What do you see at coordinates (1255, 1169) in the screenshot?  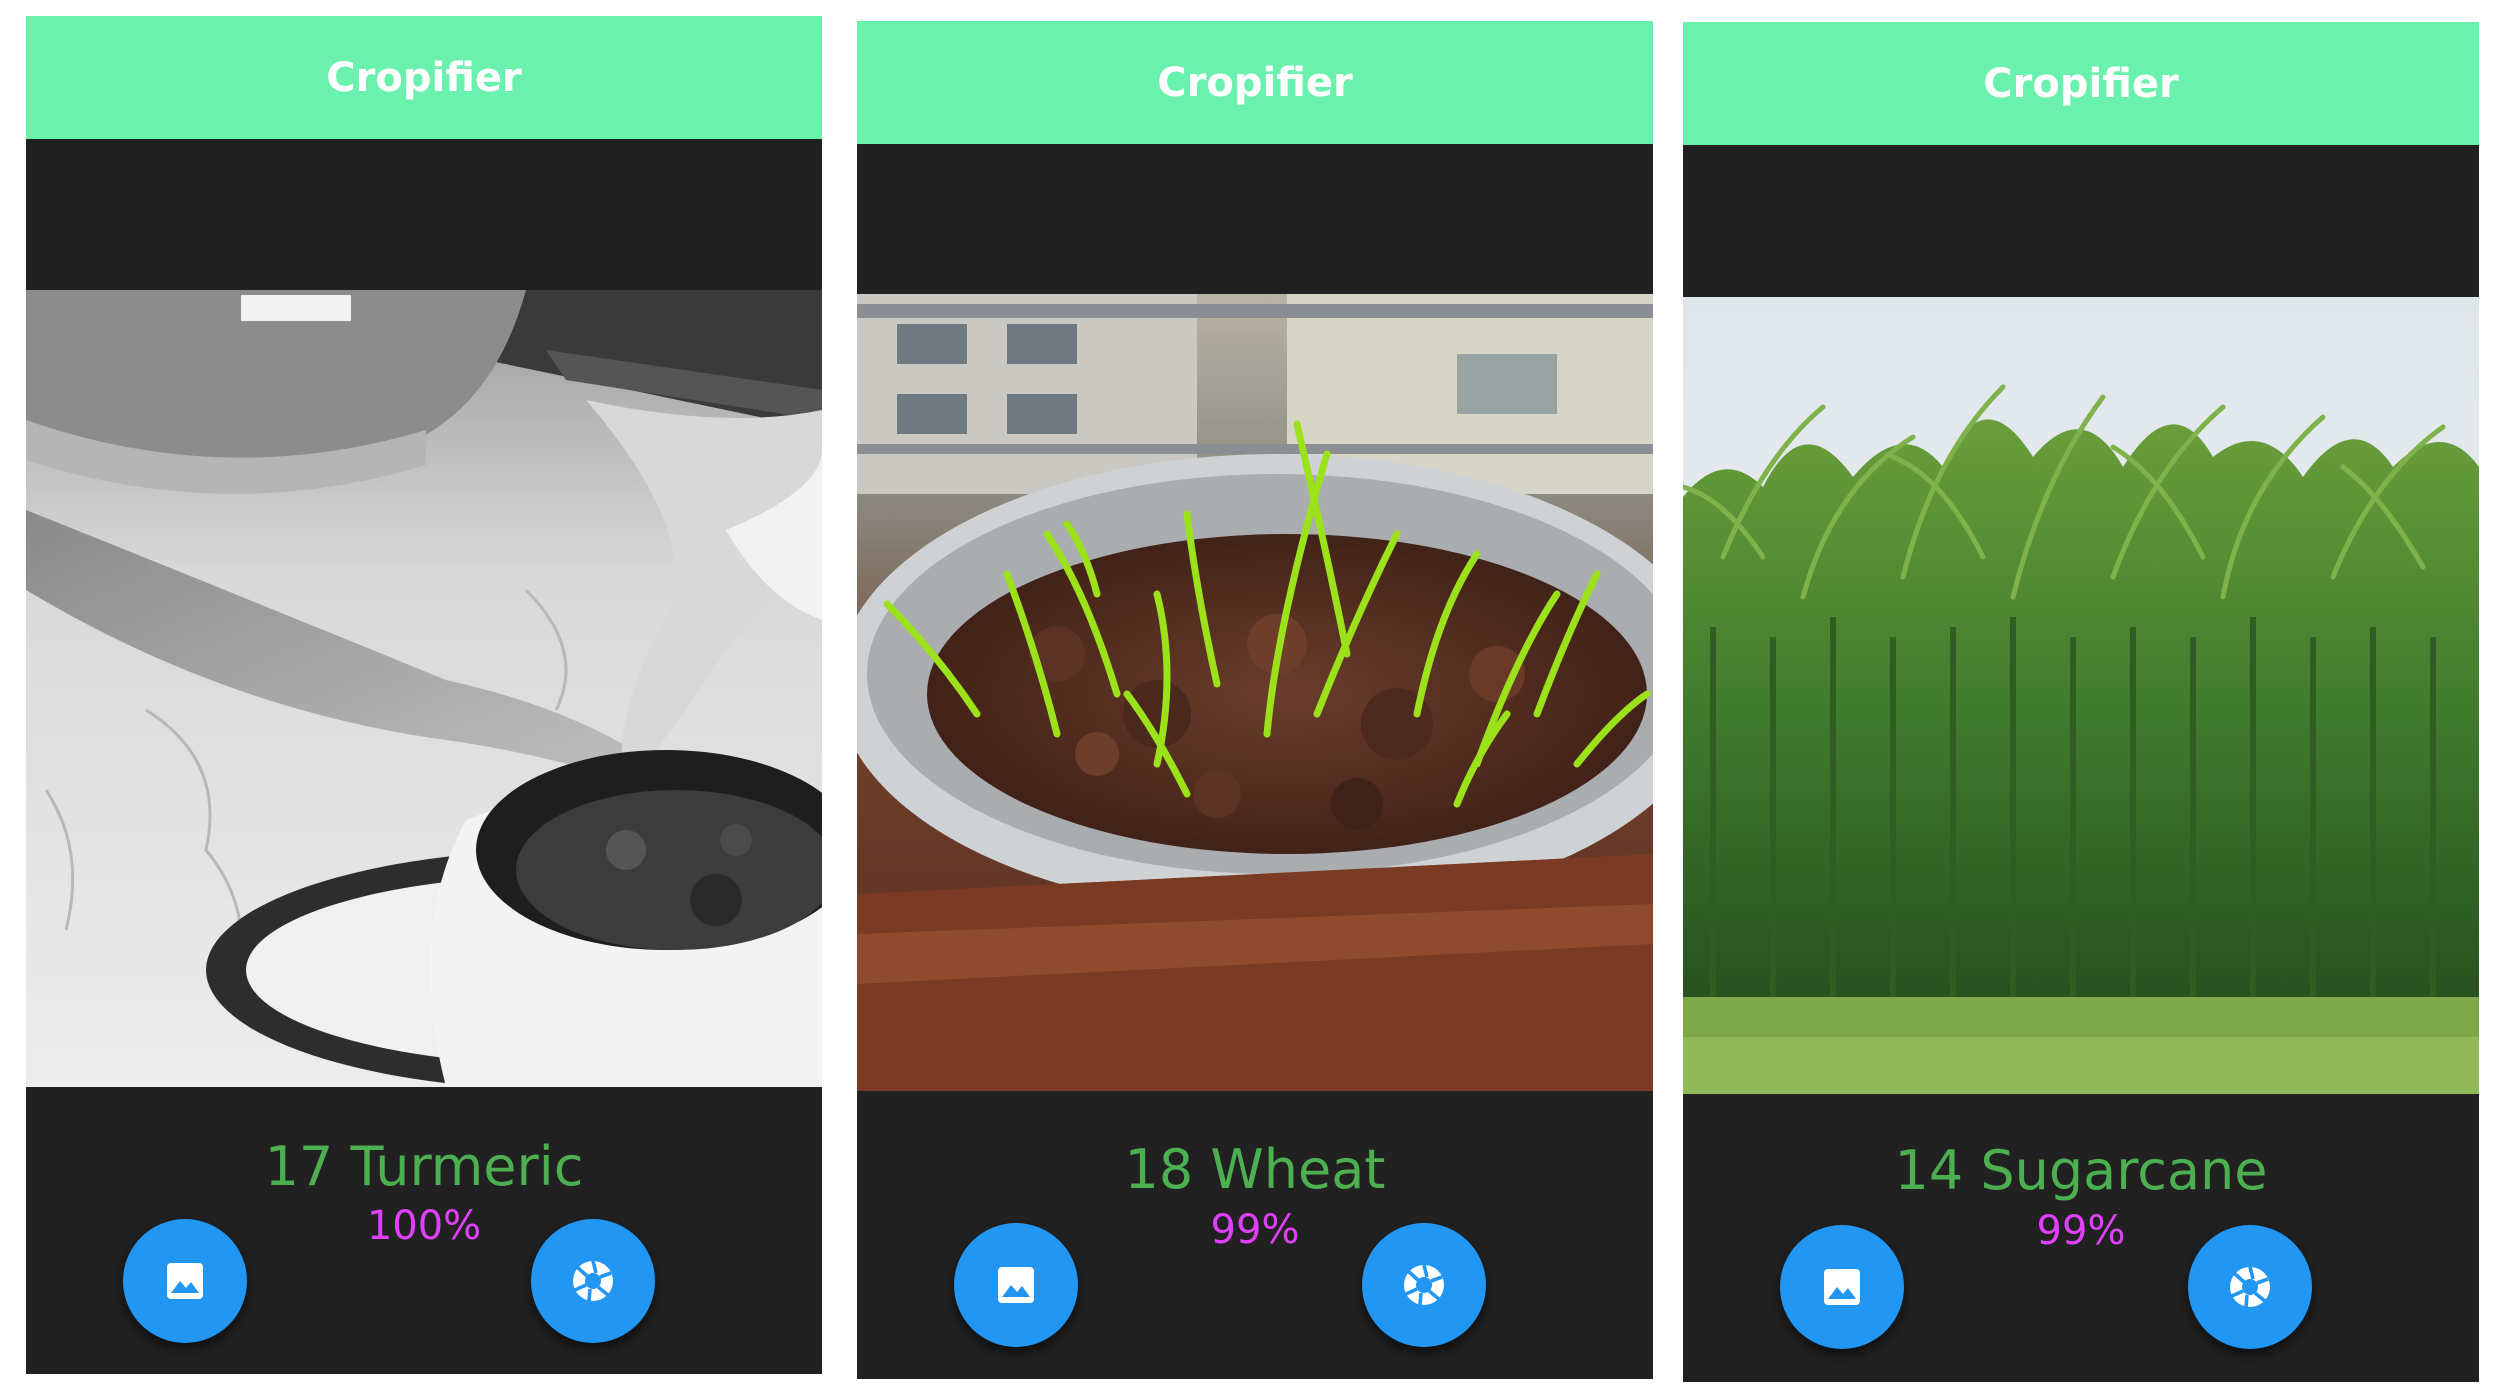 I see `prediction-label: 18 Wheat` at bounding box center [1255, 1169].